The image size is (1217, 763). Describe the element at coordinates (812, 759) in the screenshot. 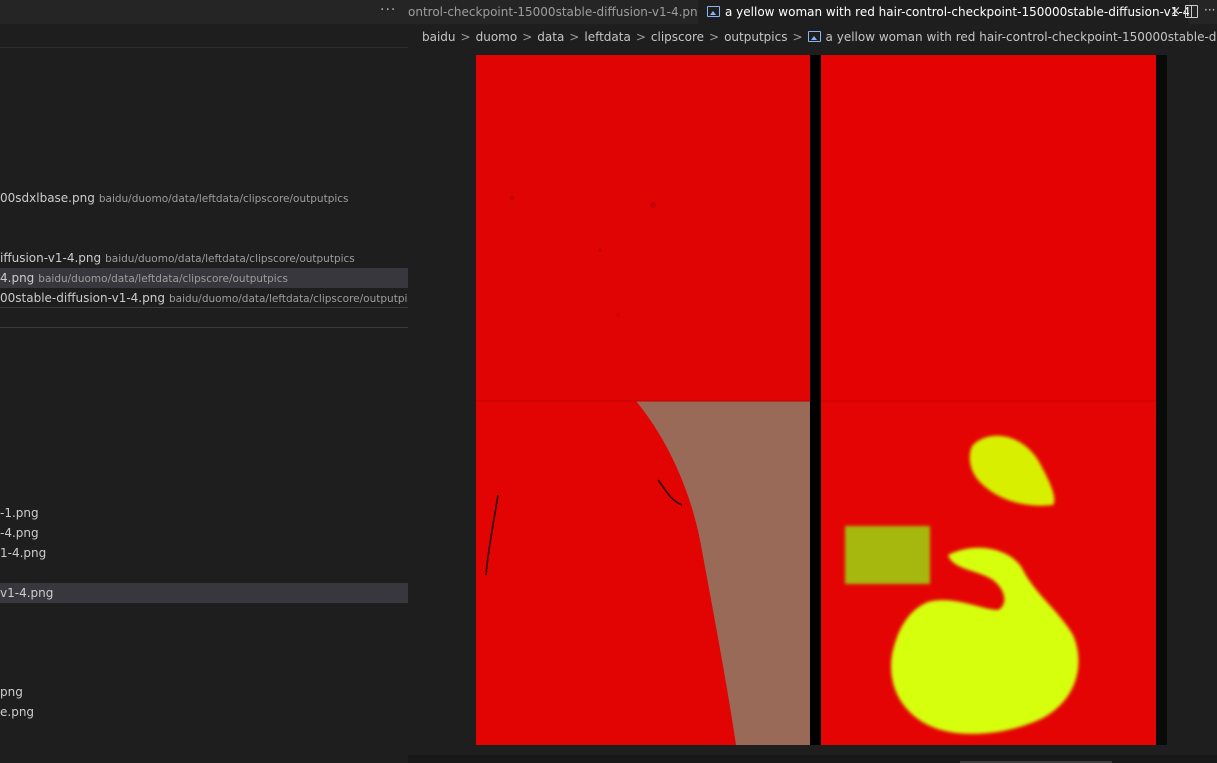

I see `bottom-status-strip` at that location.